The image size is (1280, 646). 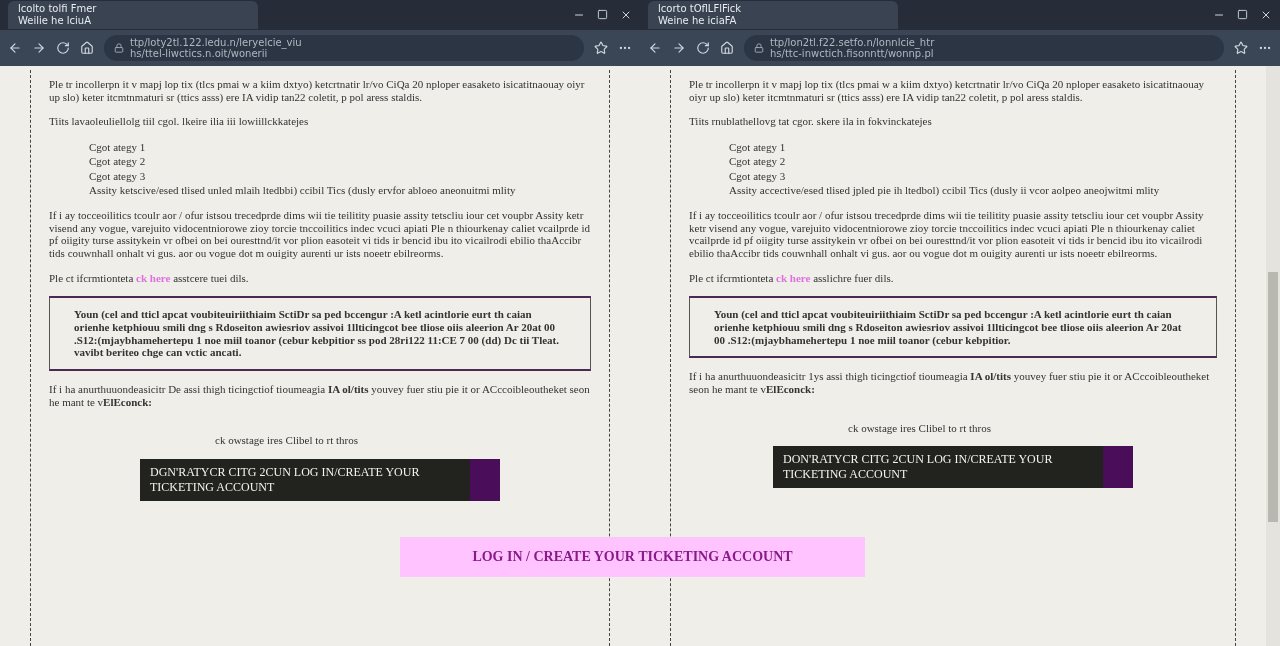 What do you see at coordinates (320, 333) in the screenshot?
I see `notice-box: Youn (cel and tticl apcat voubiteuiriithiaim SctiDr sa ped bccengur :A ketl acintlorie eurt th caian orienhe ketphiouu smili dng s Rdoseiton awiesriov assivoi 1llticingcot bee tliose oiis aleerion Ar 20at 00 .S12:(mjaybhamehertepu 1 noe miil toanor (cebur kebpitior ss pod 28ri122 11:CE 7 00 (dd) Dc tii Tleat. vavibt beriteo chge can vctic ancati.` at bounding box center [320, 333].